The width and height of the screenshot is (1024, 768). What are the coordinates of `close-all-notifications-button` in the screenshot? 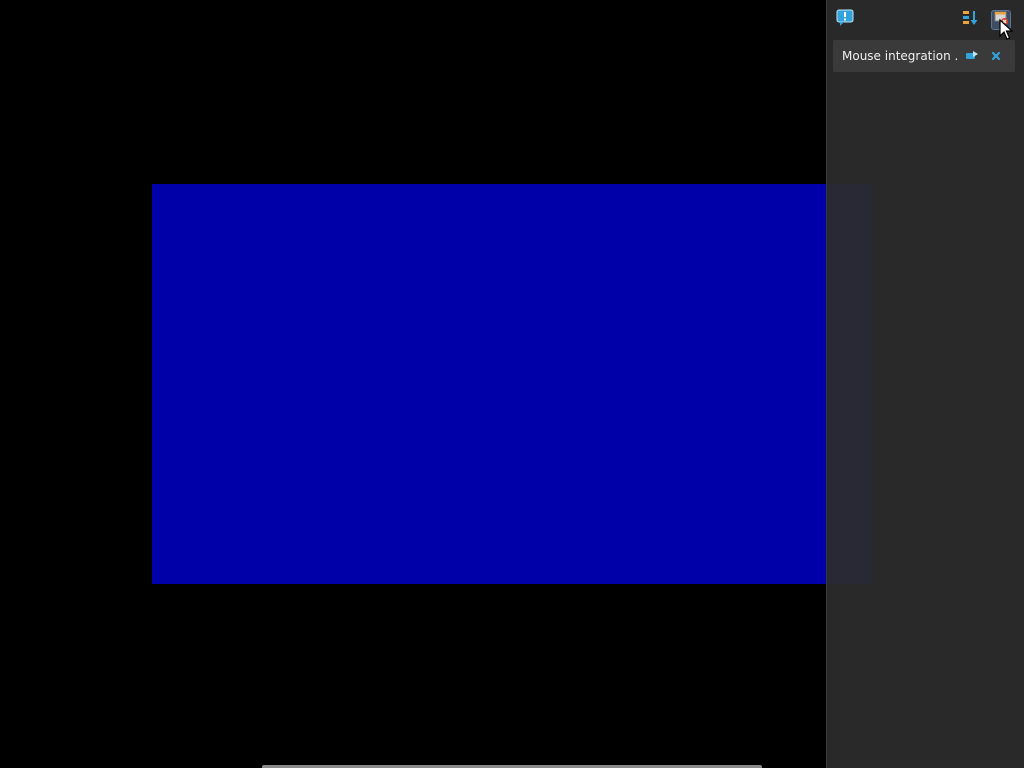 It's located at (1001, 20).